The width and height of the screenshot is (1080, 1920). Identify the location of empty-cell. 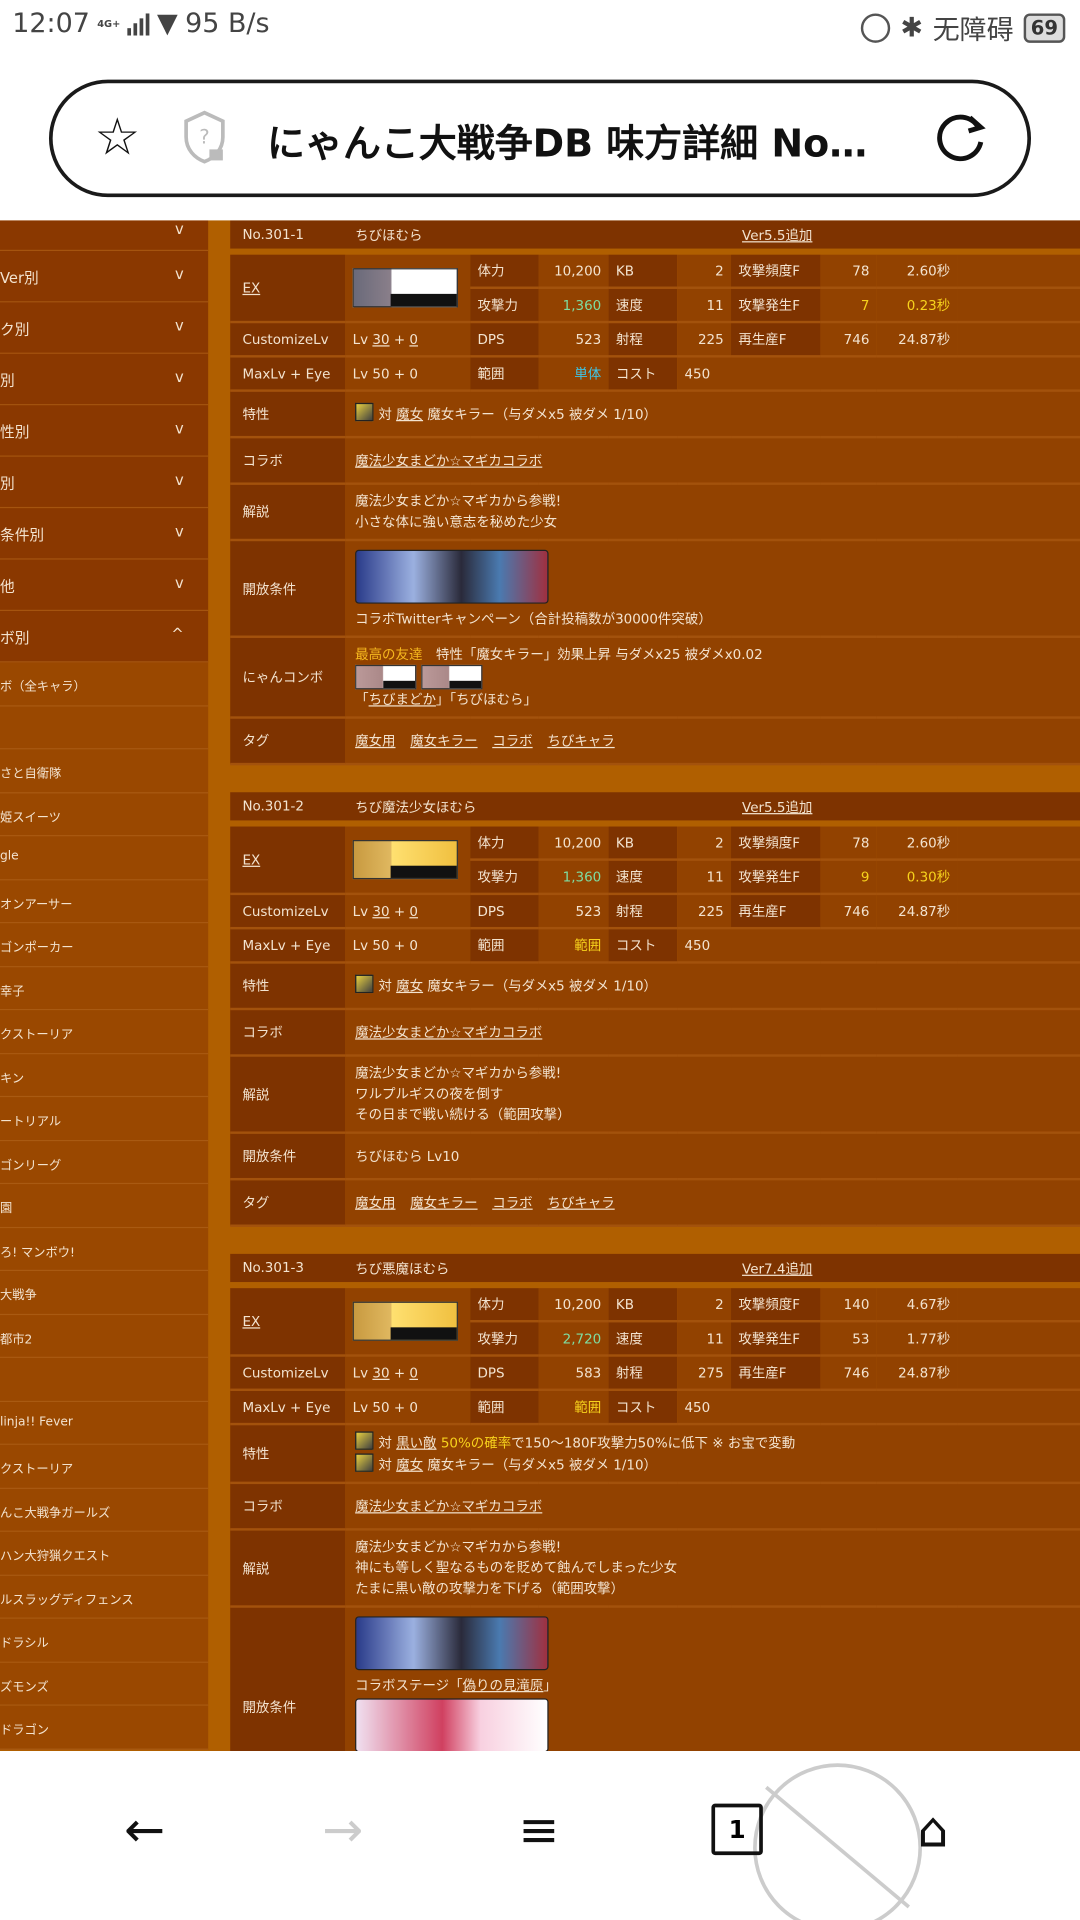
(905, 946).